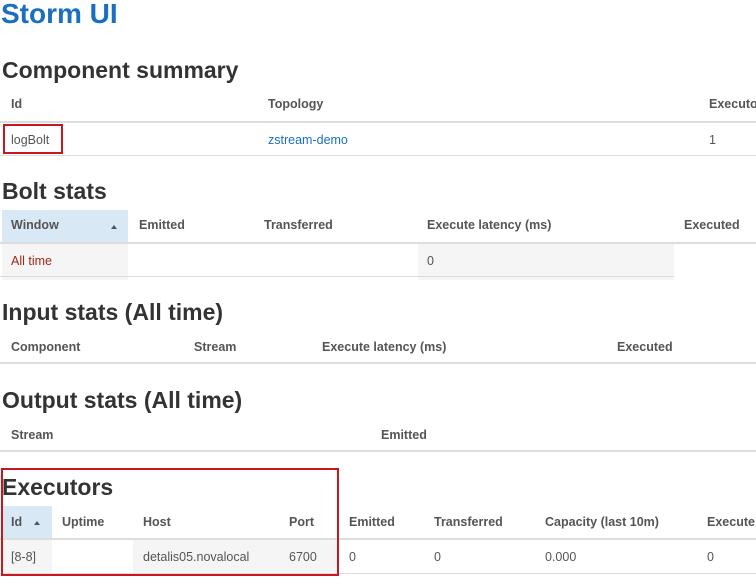 This screenshot has width=756, height=586. What do you see at coordinates (114, 227) in the screenshot?
I see `sort-ascending-icon` at bounding box center [114, 227].